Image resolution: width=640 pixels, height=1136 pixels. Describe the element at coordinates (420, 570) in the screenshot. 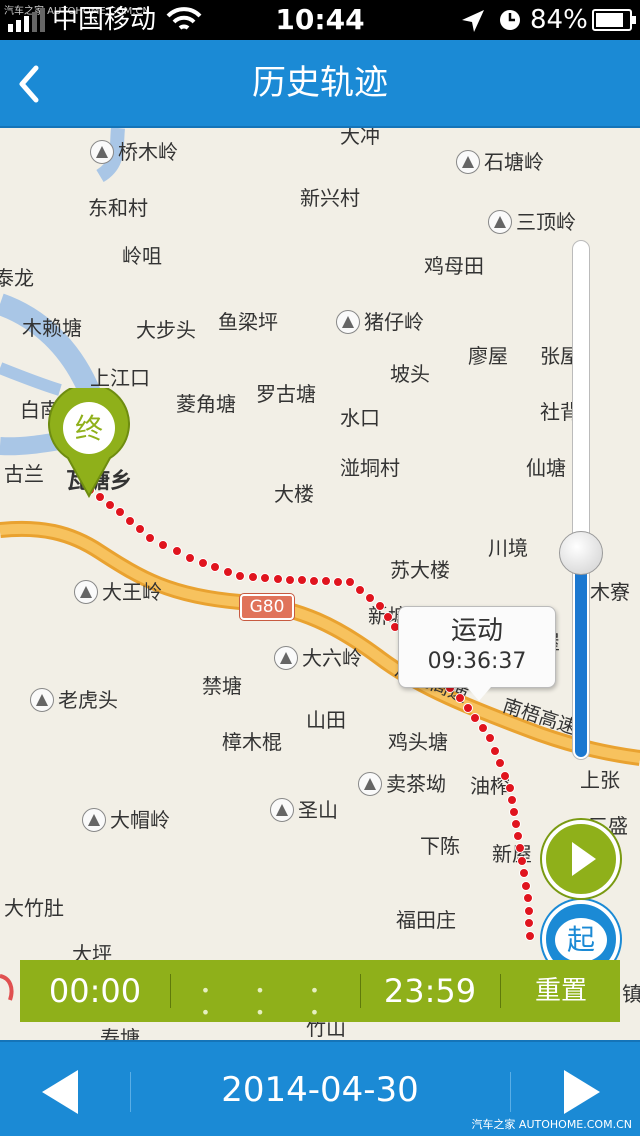

I see `place-label: 苏大楼` at that location.